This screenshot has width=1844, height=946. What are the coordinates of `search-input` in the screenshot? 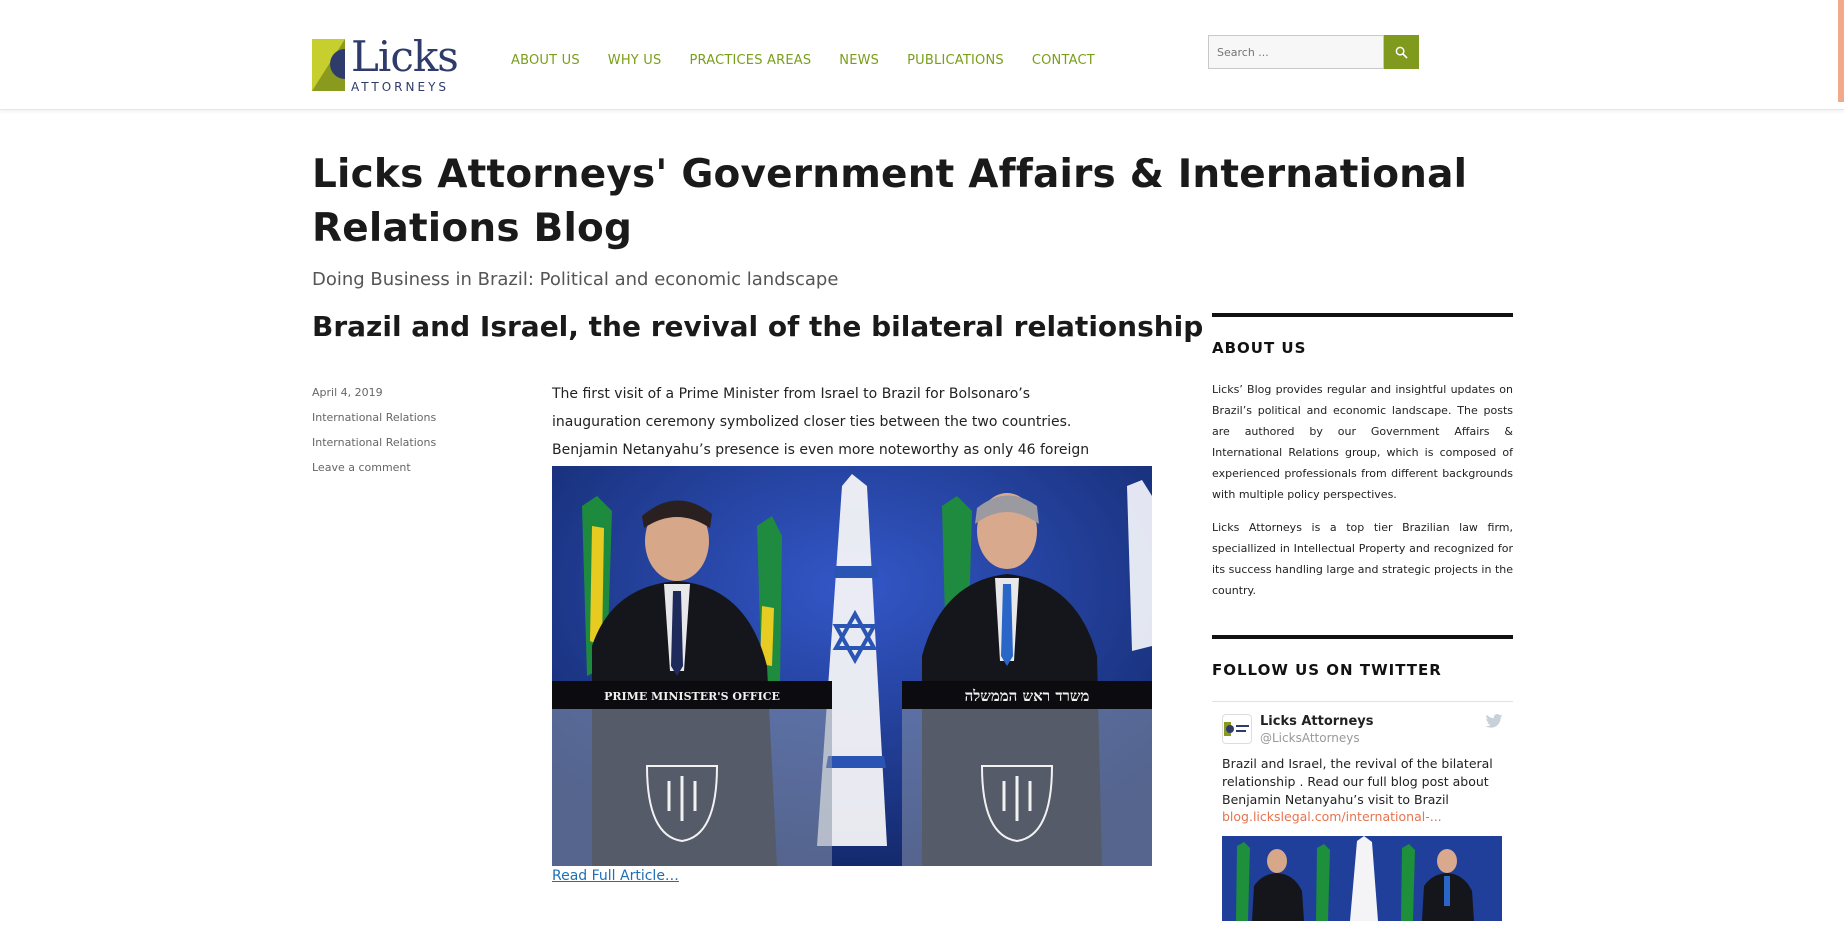 It's located at (1296, 52).